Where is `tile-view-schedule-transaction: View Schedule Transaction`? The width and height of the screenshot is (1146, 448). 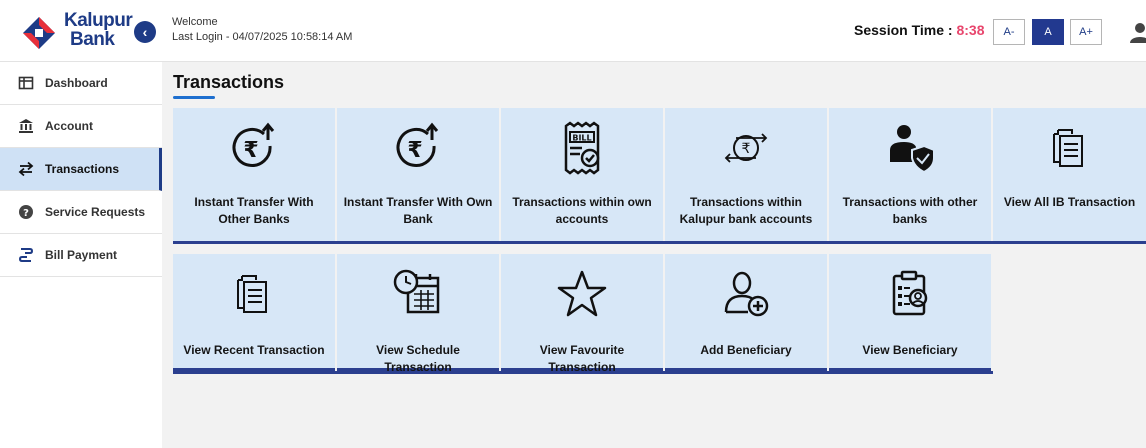
tile-view-schedule-transaction: View Schedule Transaction is located at coordinates (418, 314).